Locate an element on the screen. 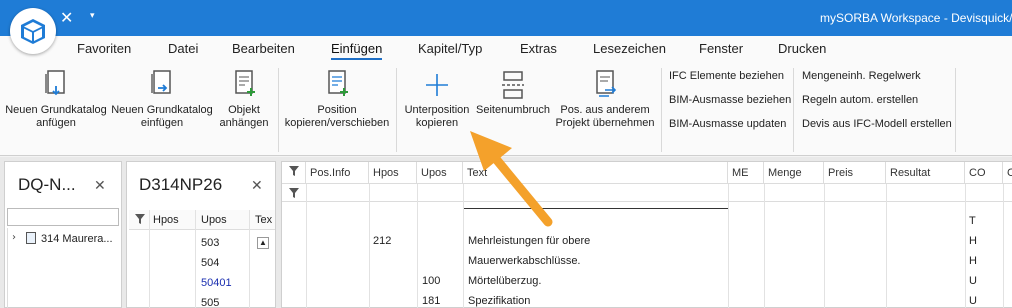 Image resolution: width=1012 pixels, height=308 pixels. column-header-me: ME is located at coordinates (746, 173).